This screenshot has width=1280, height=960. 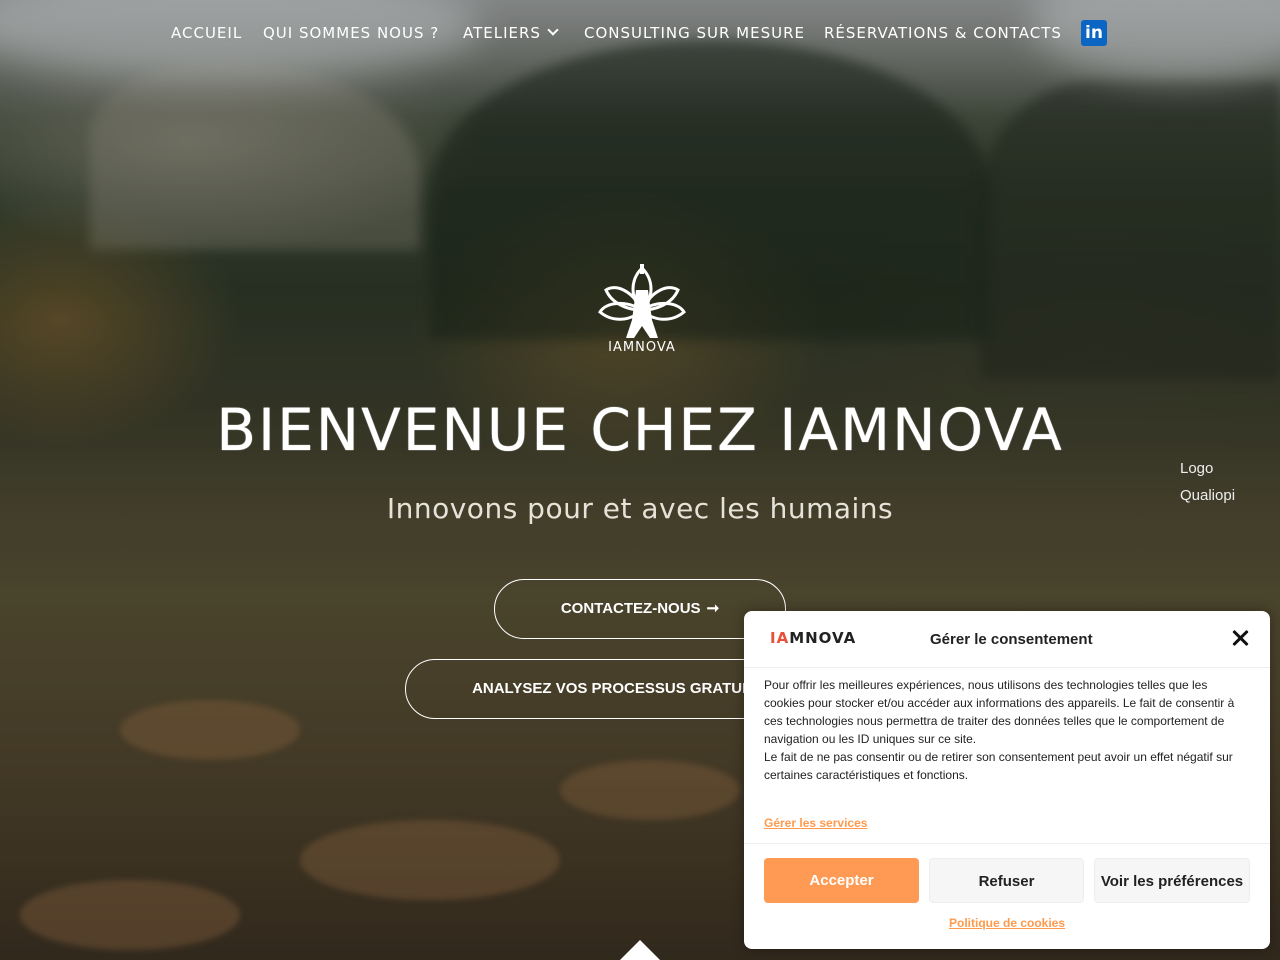 What do you see at coordinates (1094, 33) in the screenshot?
I see `linkedin-icon: in` at bounding box center [1094, 33].